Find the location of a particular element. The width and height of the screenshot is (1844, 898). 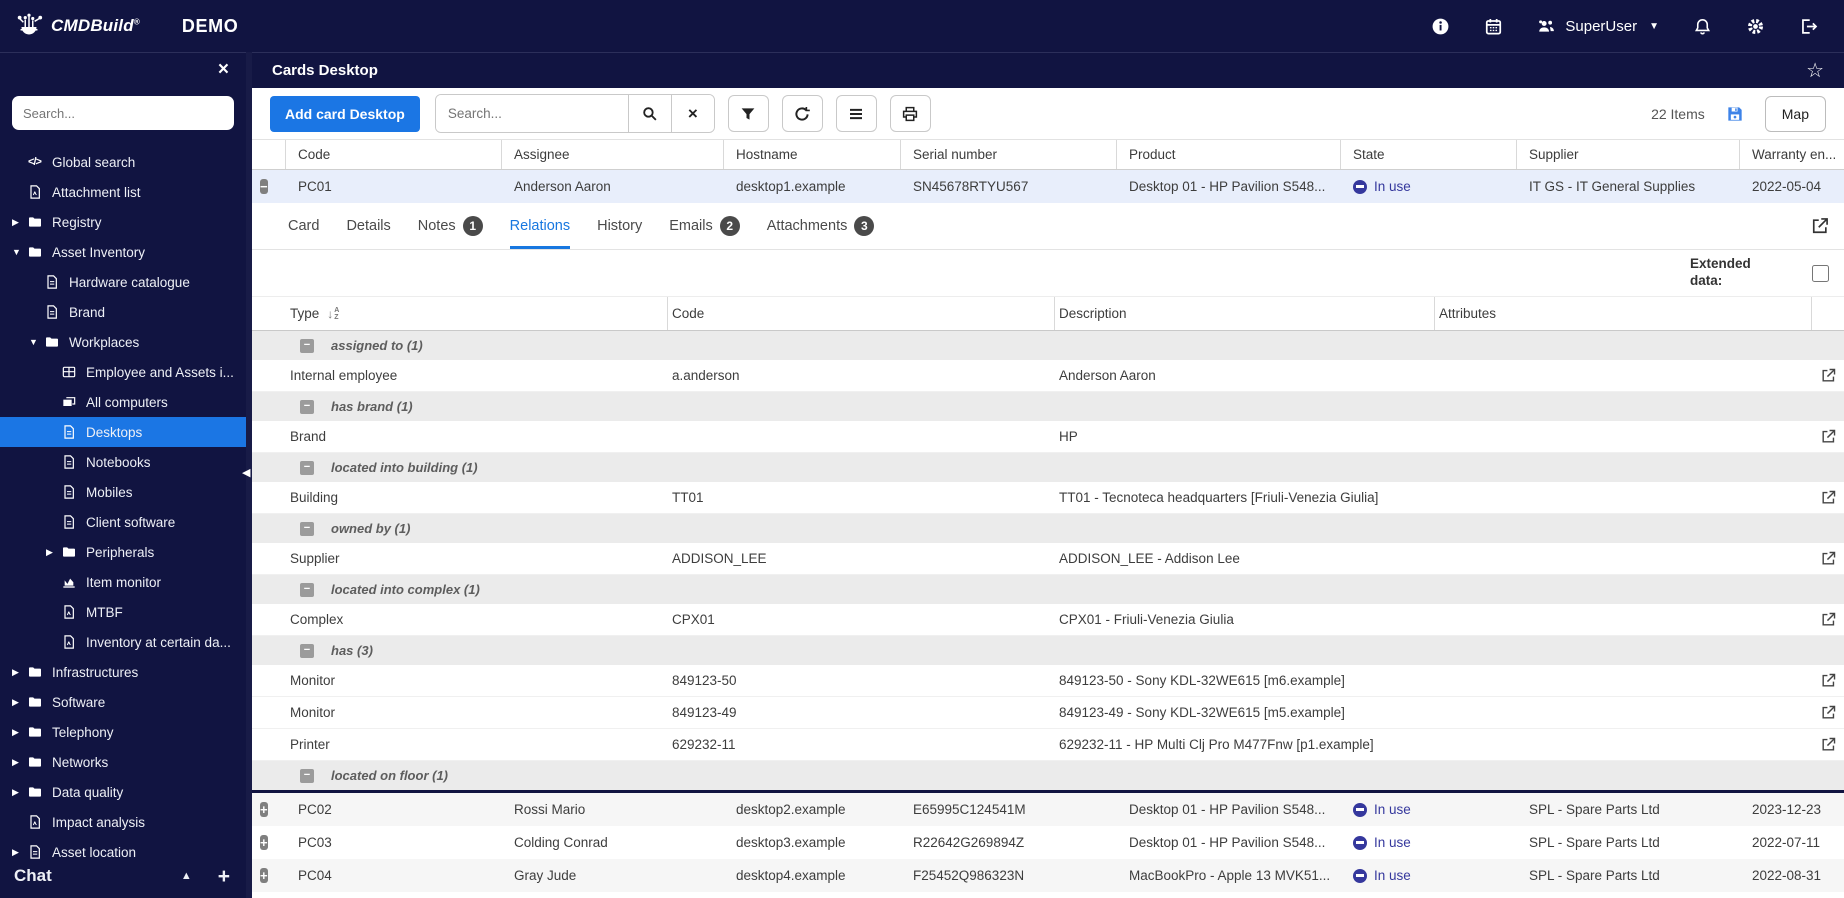

sign-out-icon is located at coordinates (1808, 26).